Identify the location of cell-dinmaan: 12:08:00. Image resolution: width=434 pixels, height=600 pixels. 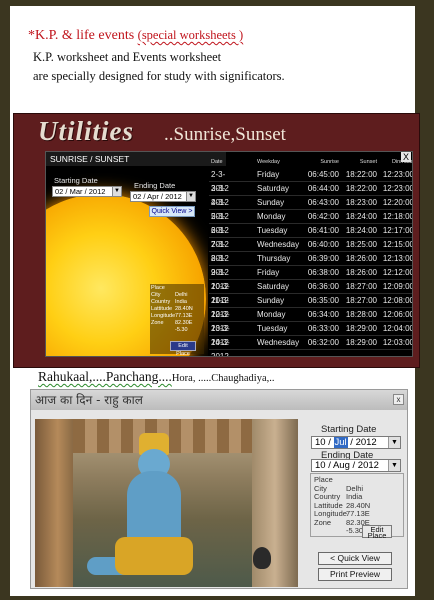
(397, 300).